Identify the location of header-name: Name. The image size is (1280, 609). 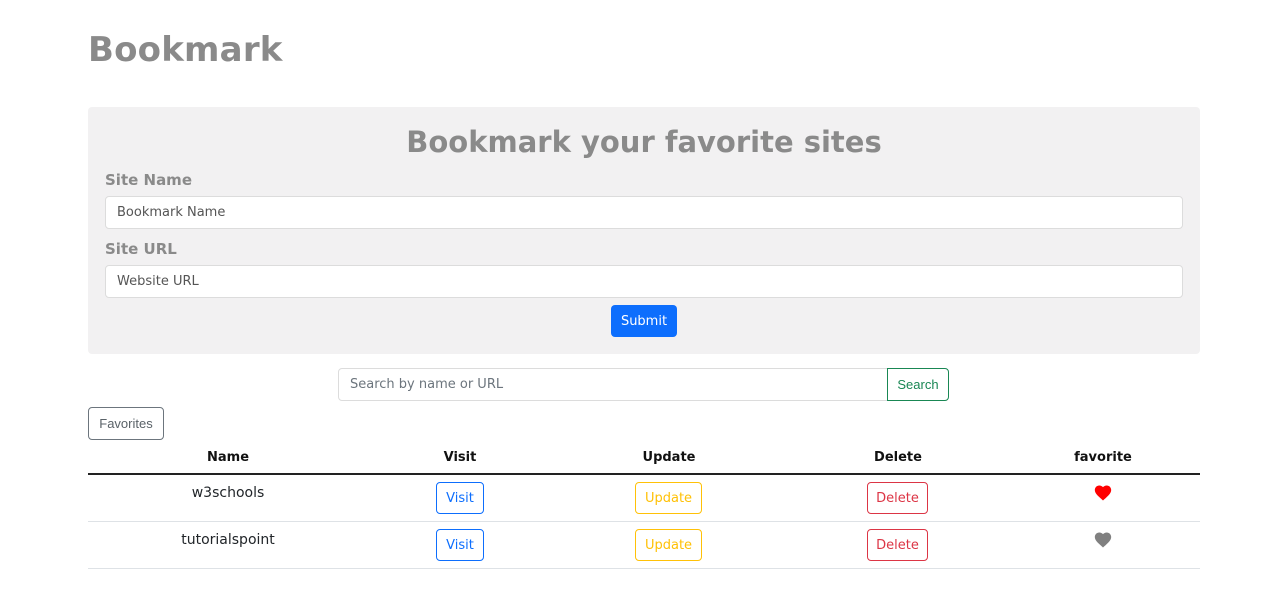
(228, 457).